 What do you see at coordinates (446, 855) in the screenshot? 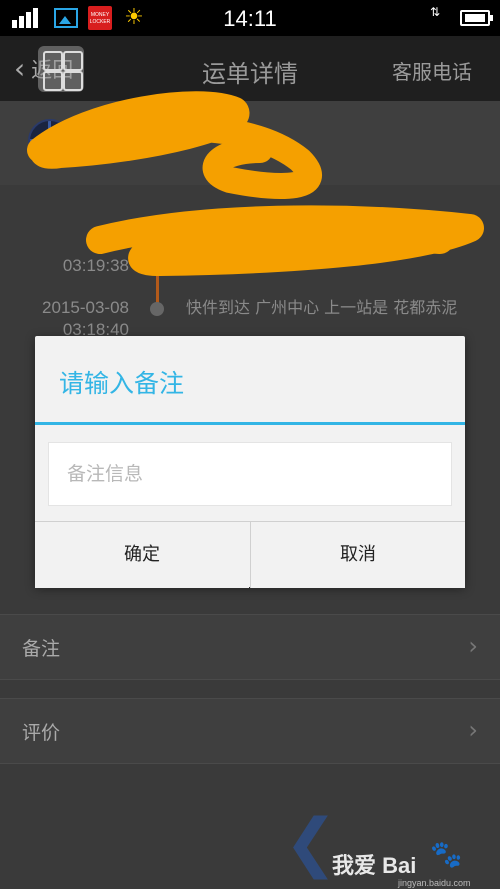
I see `baidu-paw-icon: 🐾` at bounding box center [446, 855].